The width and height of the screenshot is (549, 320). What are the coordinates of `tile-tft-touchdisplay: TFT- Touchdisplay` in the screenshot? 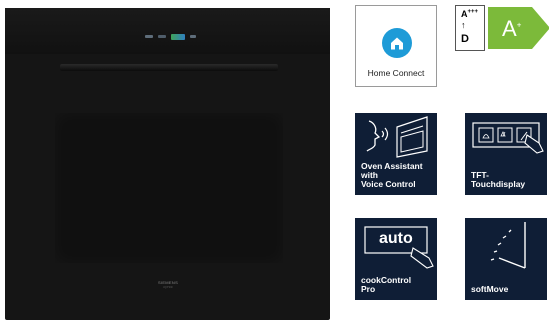 It's located at (506, 154).